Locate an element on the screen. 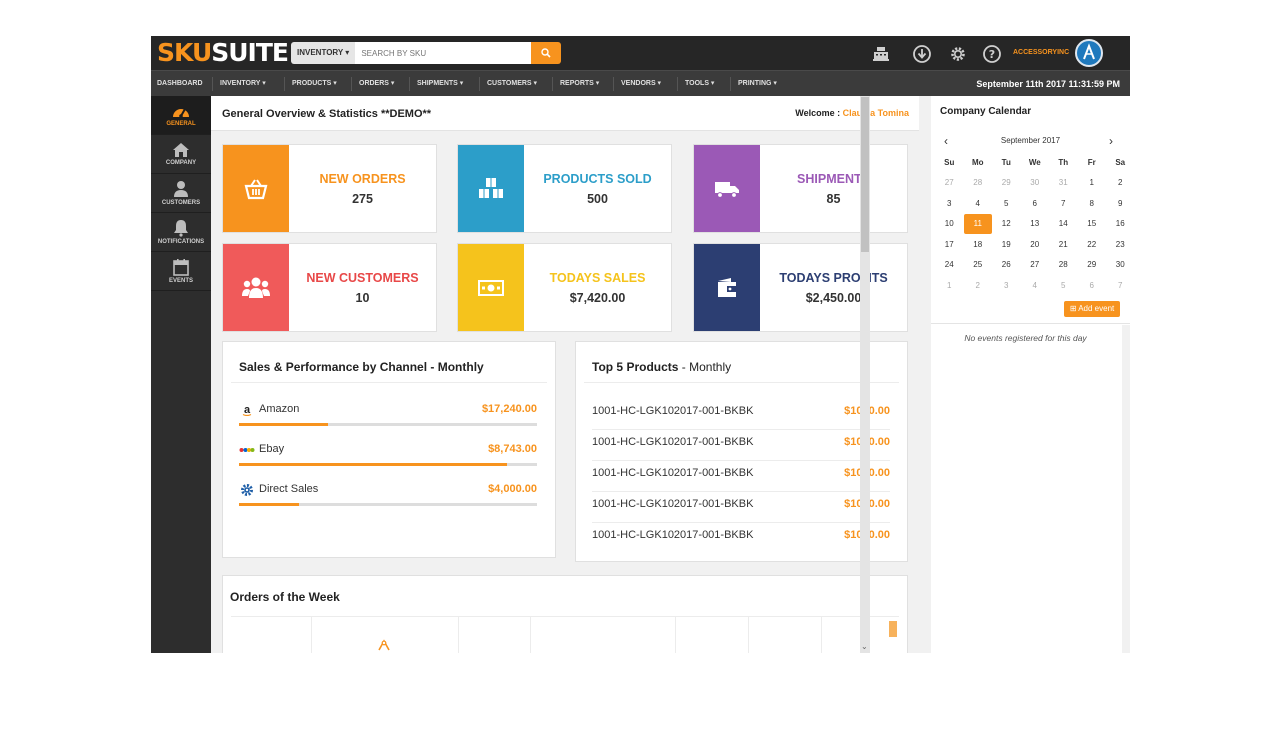 This screenshot has width=1280, height=737. calendar-day: 25 is located at coordinates (978, 265).